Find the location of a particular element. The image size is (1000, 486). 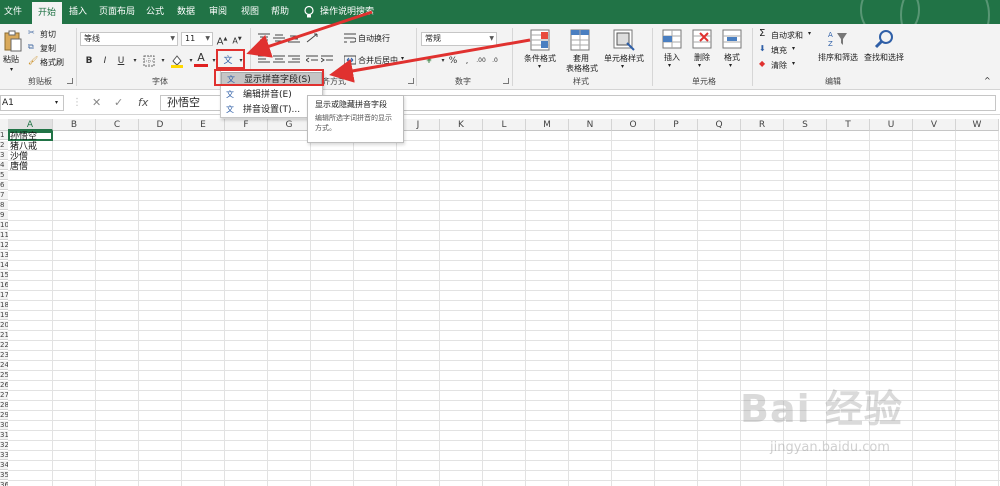

baidu-watermark: Bai 经验 is located at coordinates (821, 409).